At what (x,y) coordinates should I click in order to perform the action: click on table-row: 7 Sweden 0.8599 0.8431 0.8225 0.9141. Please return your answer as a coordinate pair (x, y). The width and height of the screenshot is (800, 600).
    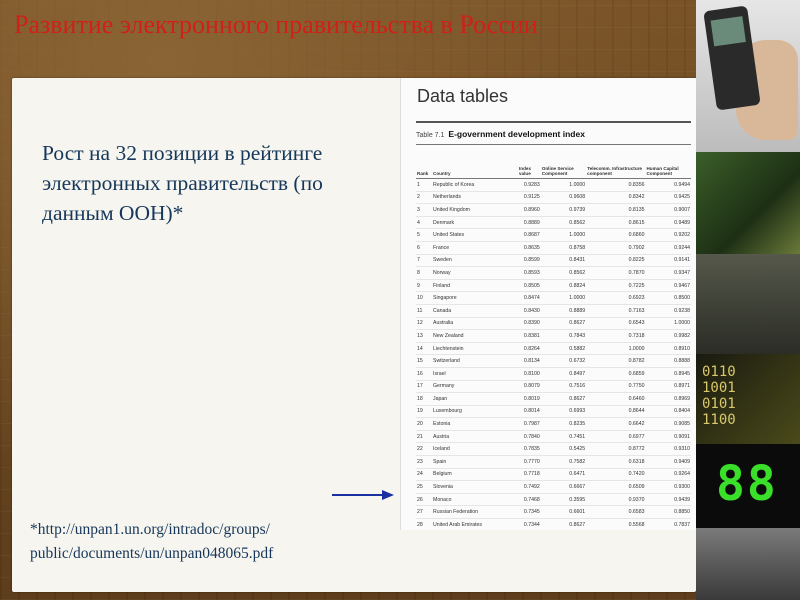
    Looking at the image, I should click on (553, 261).